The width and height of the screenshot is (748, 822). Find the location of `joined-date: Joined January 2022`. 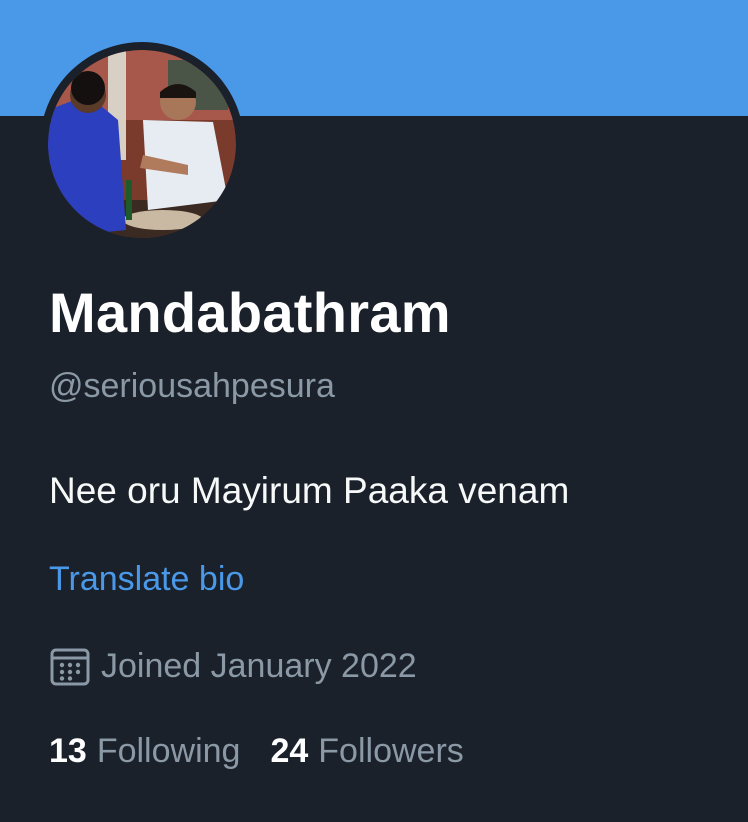

joined-date: Joined January 2022 is located at coordinates (233, 666).